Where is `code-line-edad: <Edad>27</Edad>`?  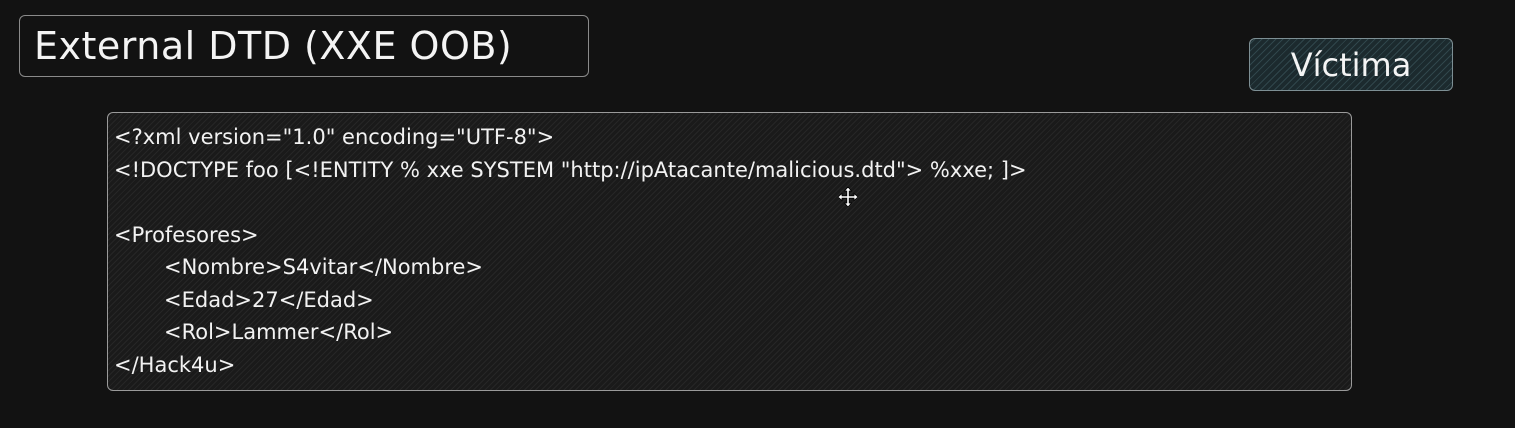 code-line-edad: <Edad>27</Edad> is located at coordinates (269, 299).